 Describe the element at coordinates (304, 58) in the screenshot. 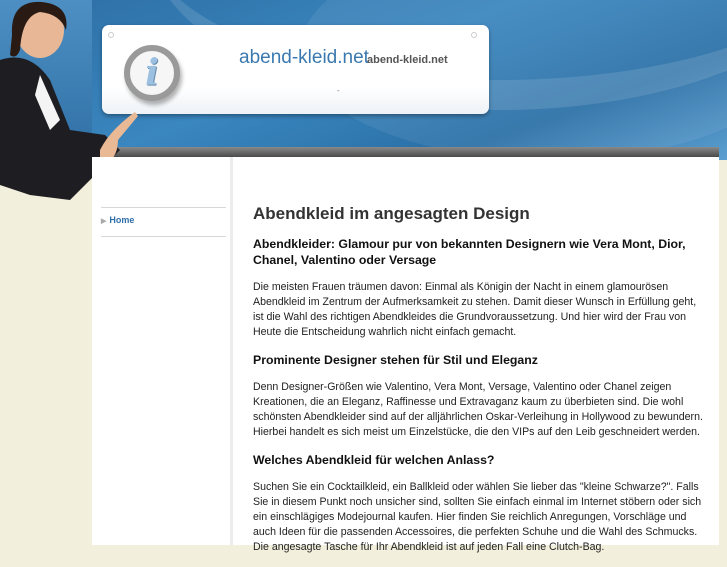

I see `site-title: abend-kleid.net` at that location.